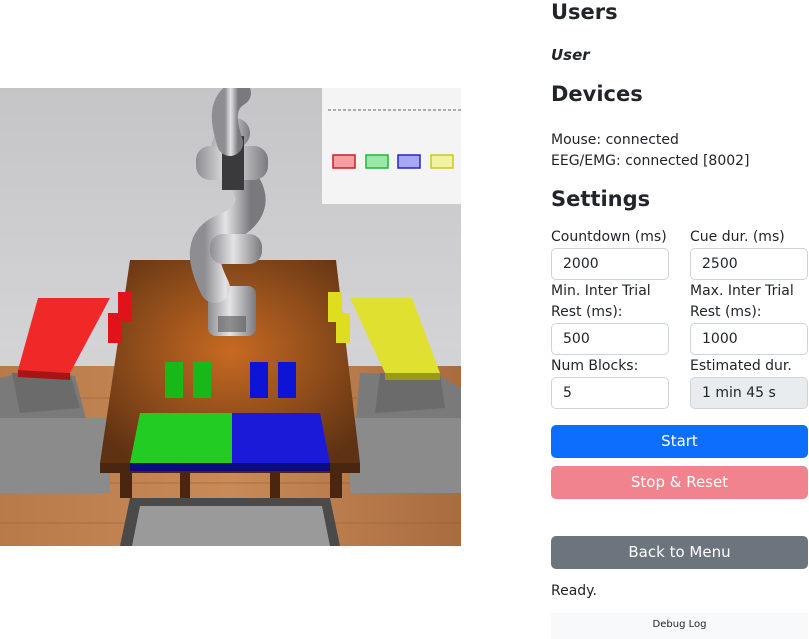 This screenshot has height=639, width=809. What do you see at coordinates (650, 161) in the screenshot?
I see `eeg-status: EEG/EMG: connected [8002]` at bounding box center [650, 161].